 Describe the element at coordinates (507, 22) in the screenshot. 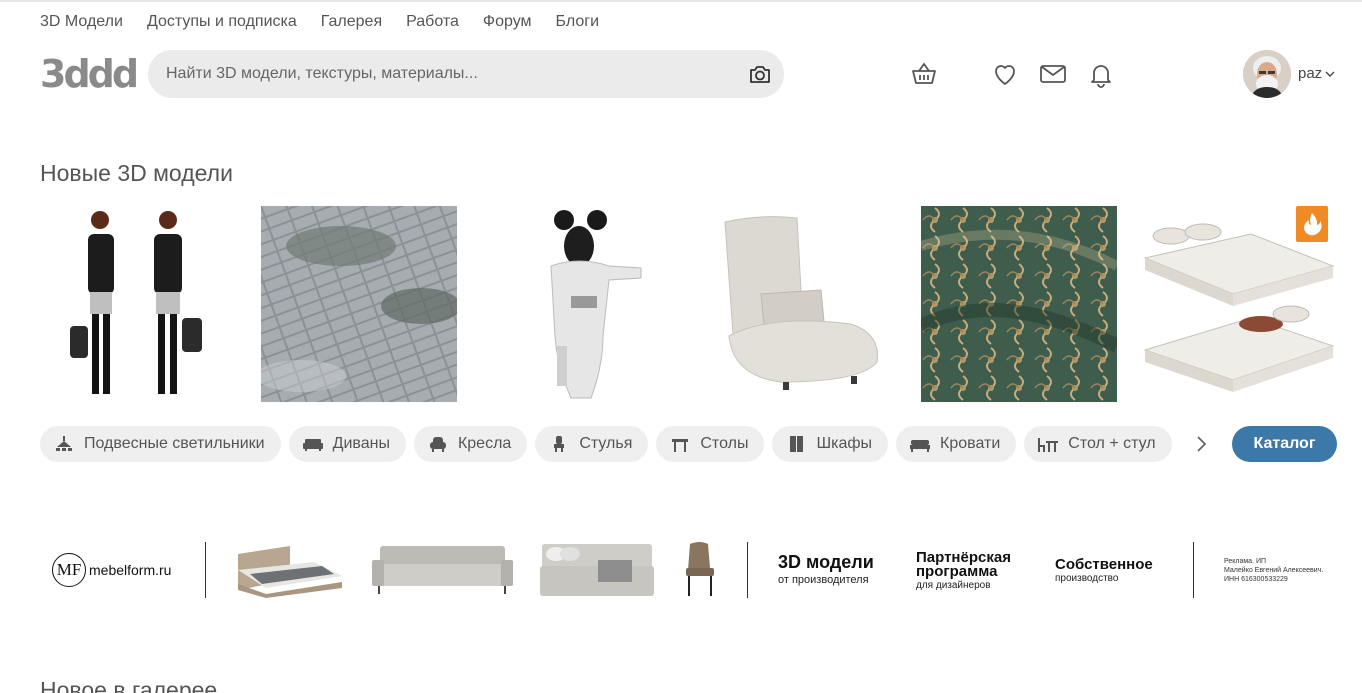

I see `nav-item-forum: Форум` at that location.